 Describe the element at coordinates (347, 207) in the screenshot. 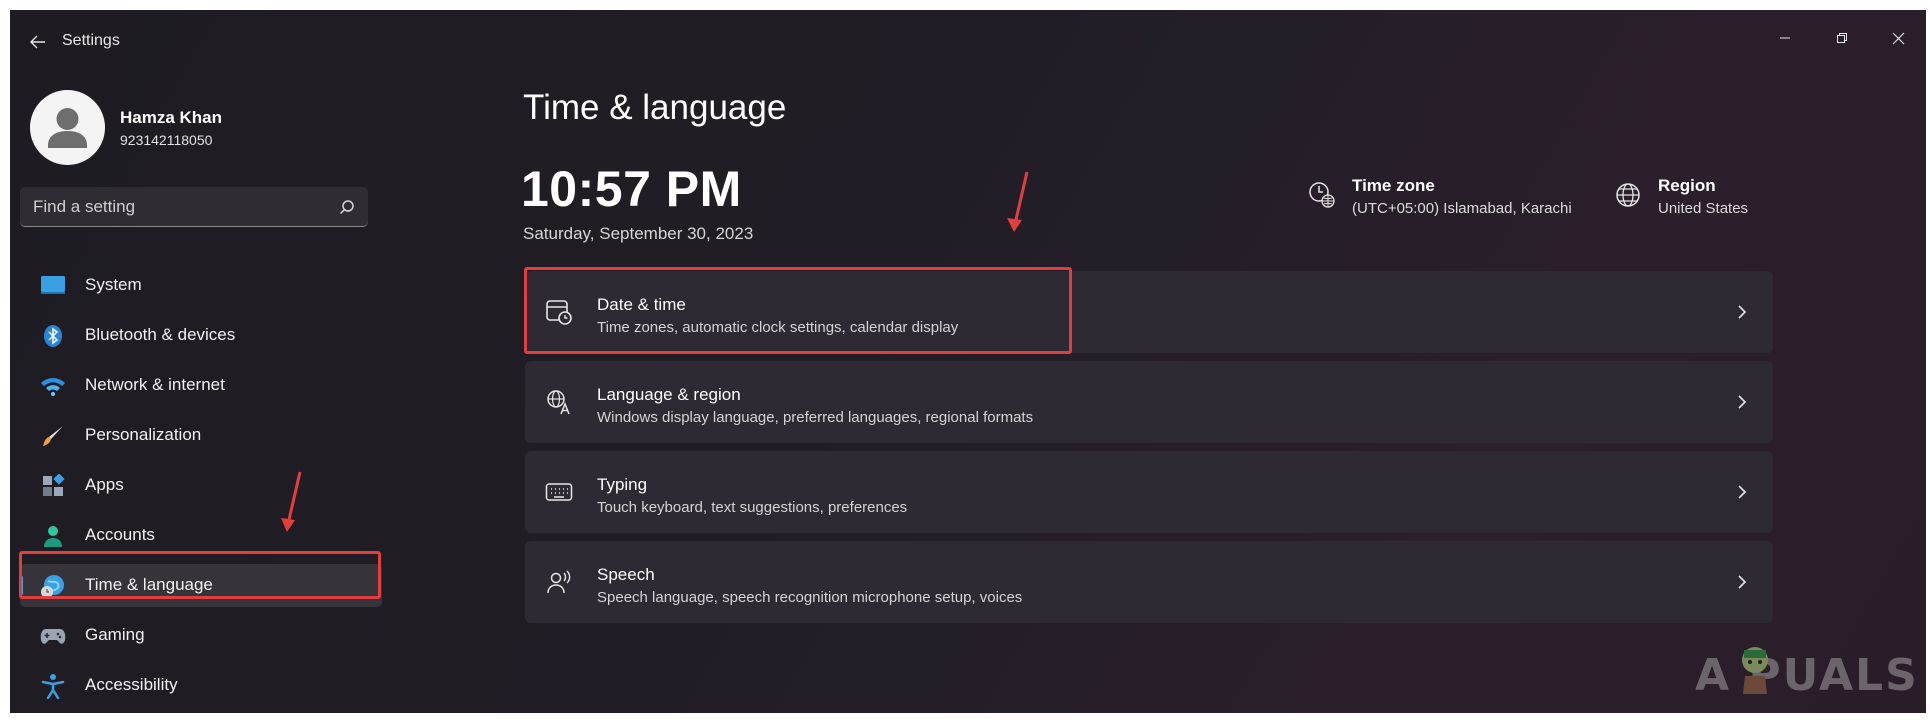

I see `search-icon` at that location.